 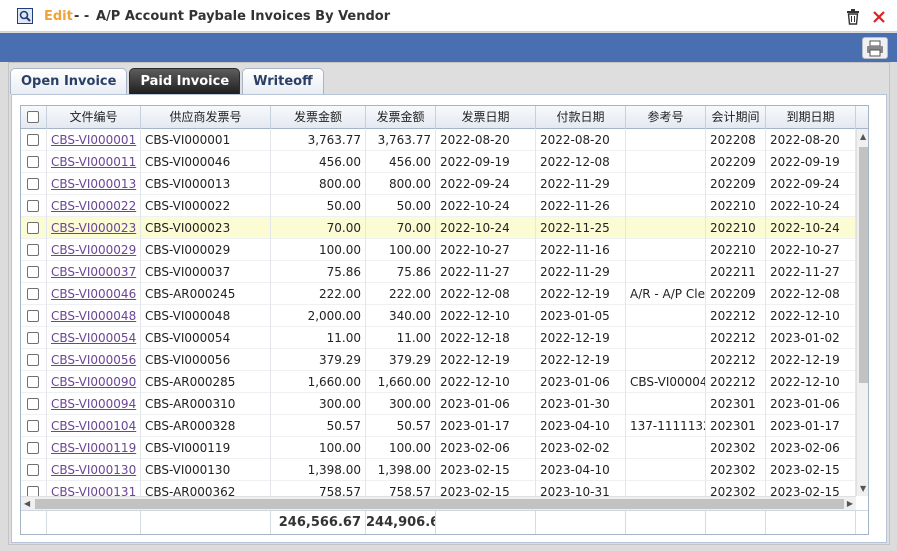 I want to click on close-icon, so click(x=879, y=17).